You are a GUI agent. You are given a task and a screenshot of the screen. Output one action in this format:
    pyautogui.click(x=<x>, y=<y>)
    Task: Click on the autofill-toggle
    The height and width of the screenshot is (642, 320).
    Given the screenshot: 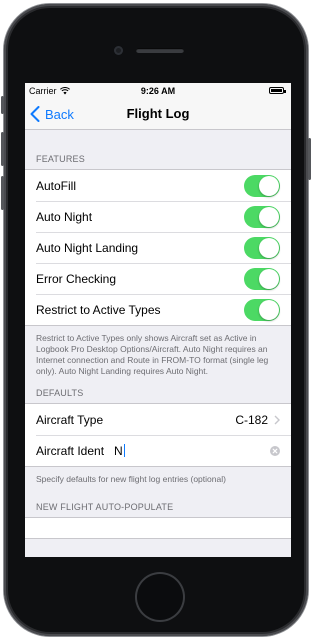 What is the action you would take?
    pyautogui.click(x=262, y=185)
    